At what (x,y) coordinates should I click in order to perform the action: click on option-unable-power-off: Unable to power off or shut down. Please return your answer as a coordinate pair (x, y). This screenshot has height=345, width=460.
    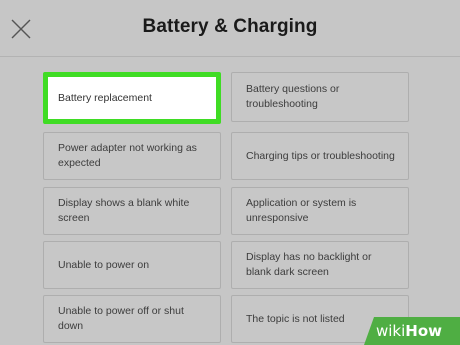
    Looking at the image, I should click on (132, 319).